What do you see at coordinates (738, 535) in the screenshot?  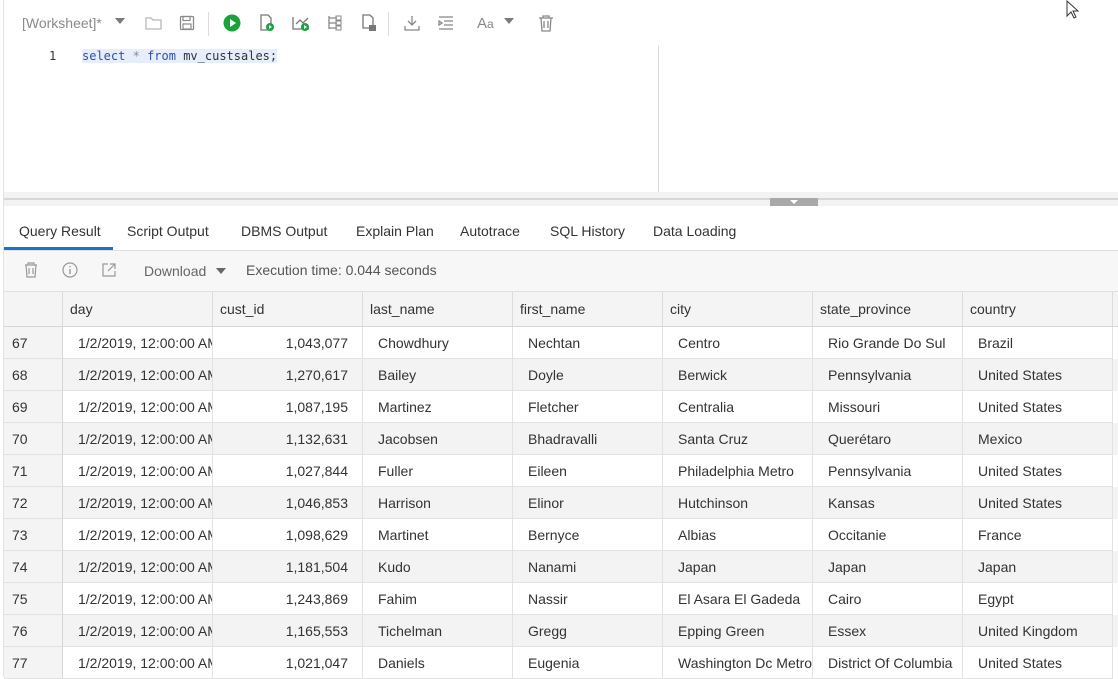 I see `cell-city: Albias` at bounding box center [738, 535].